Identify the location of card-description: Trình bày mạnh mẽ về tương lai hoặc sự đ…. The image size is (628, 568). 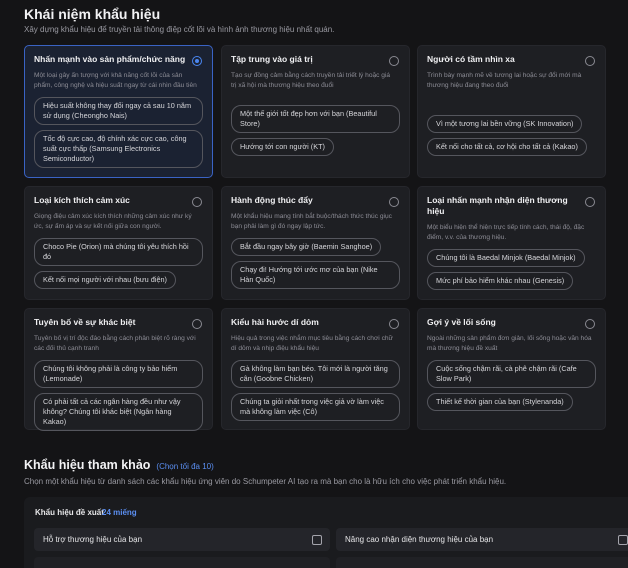
(504, 80).